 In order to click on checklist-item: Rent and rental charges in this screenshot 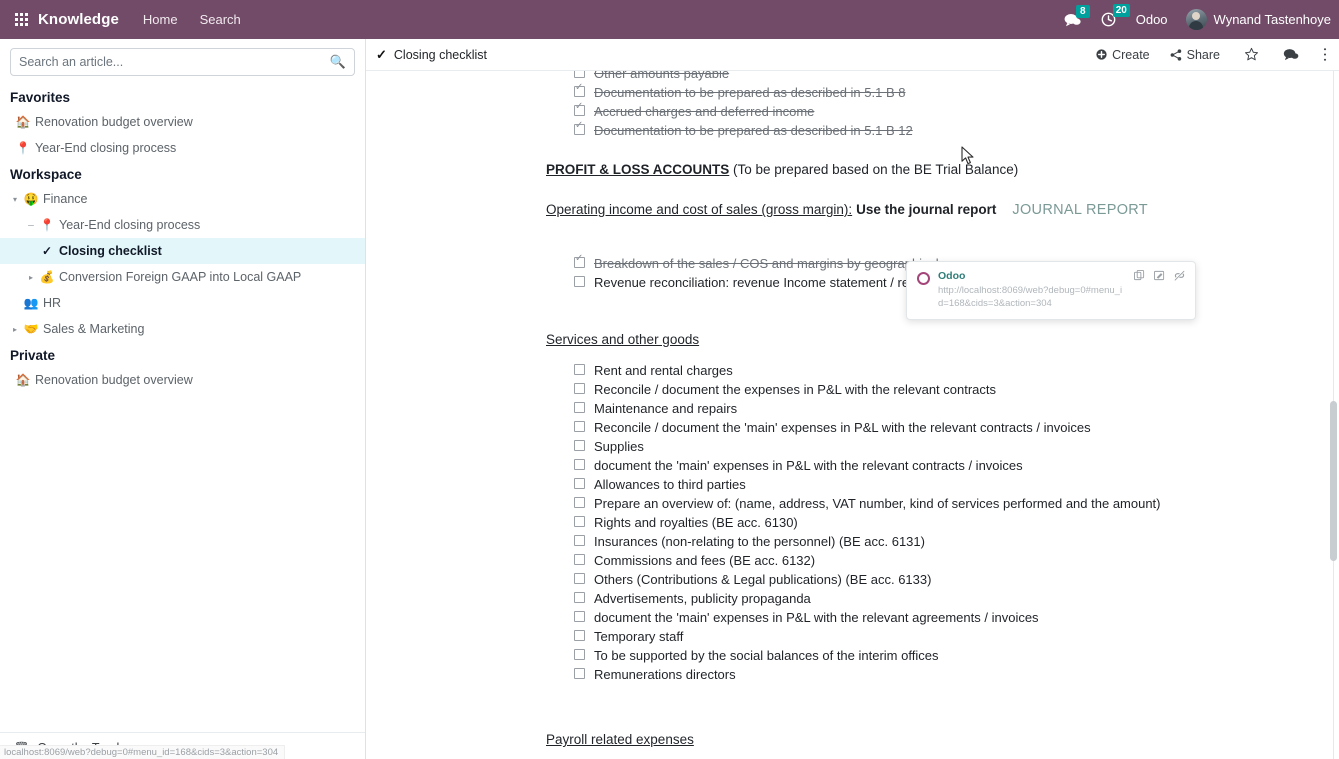, I will do `click(912, 370)`.